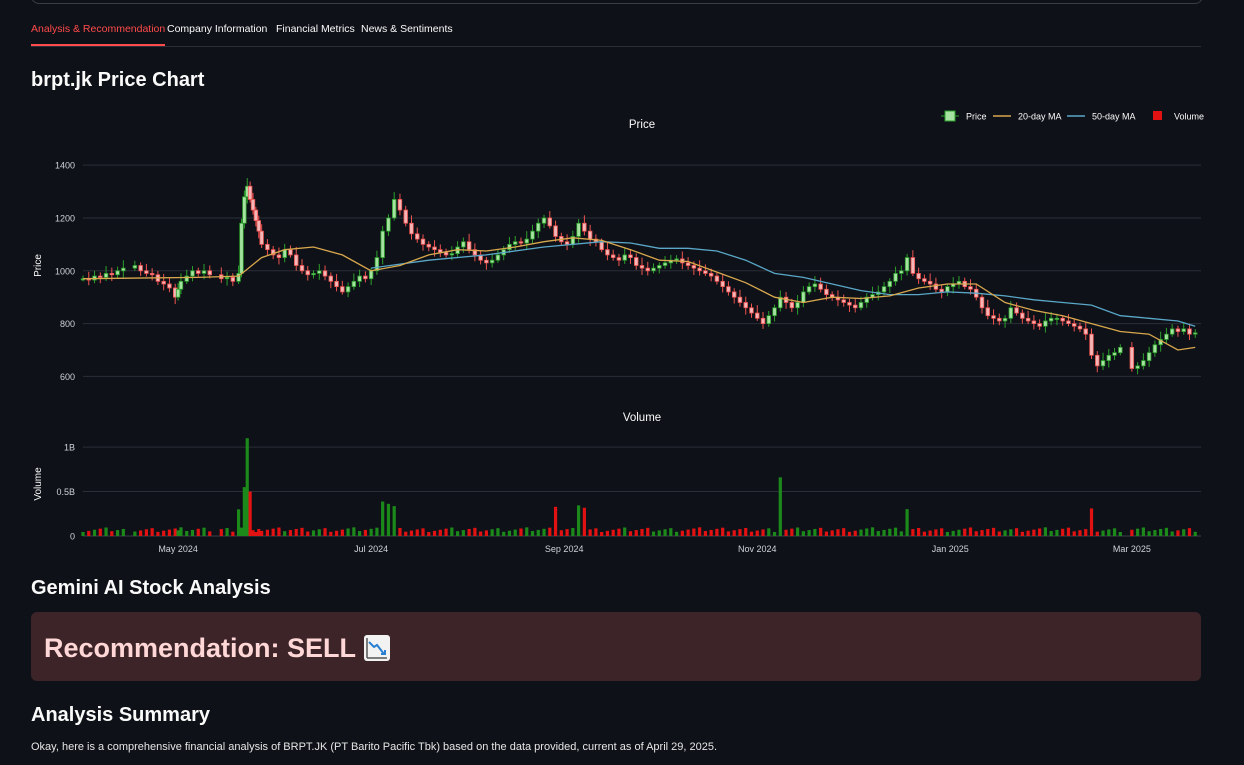 Image resolution: width=1244 pixels, height=765 pixels. I want to click on price-tick-label: 1400, so click(65, 166).